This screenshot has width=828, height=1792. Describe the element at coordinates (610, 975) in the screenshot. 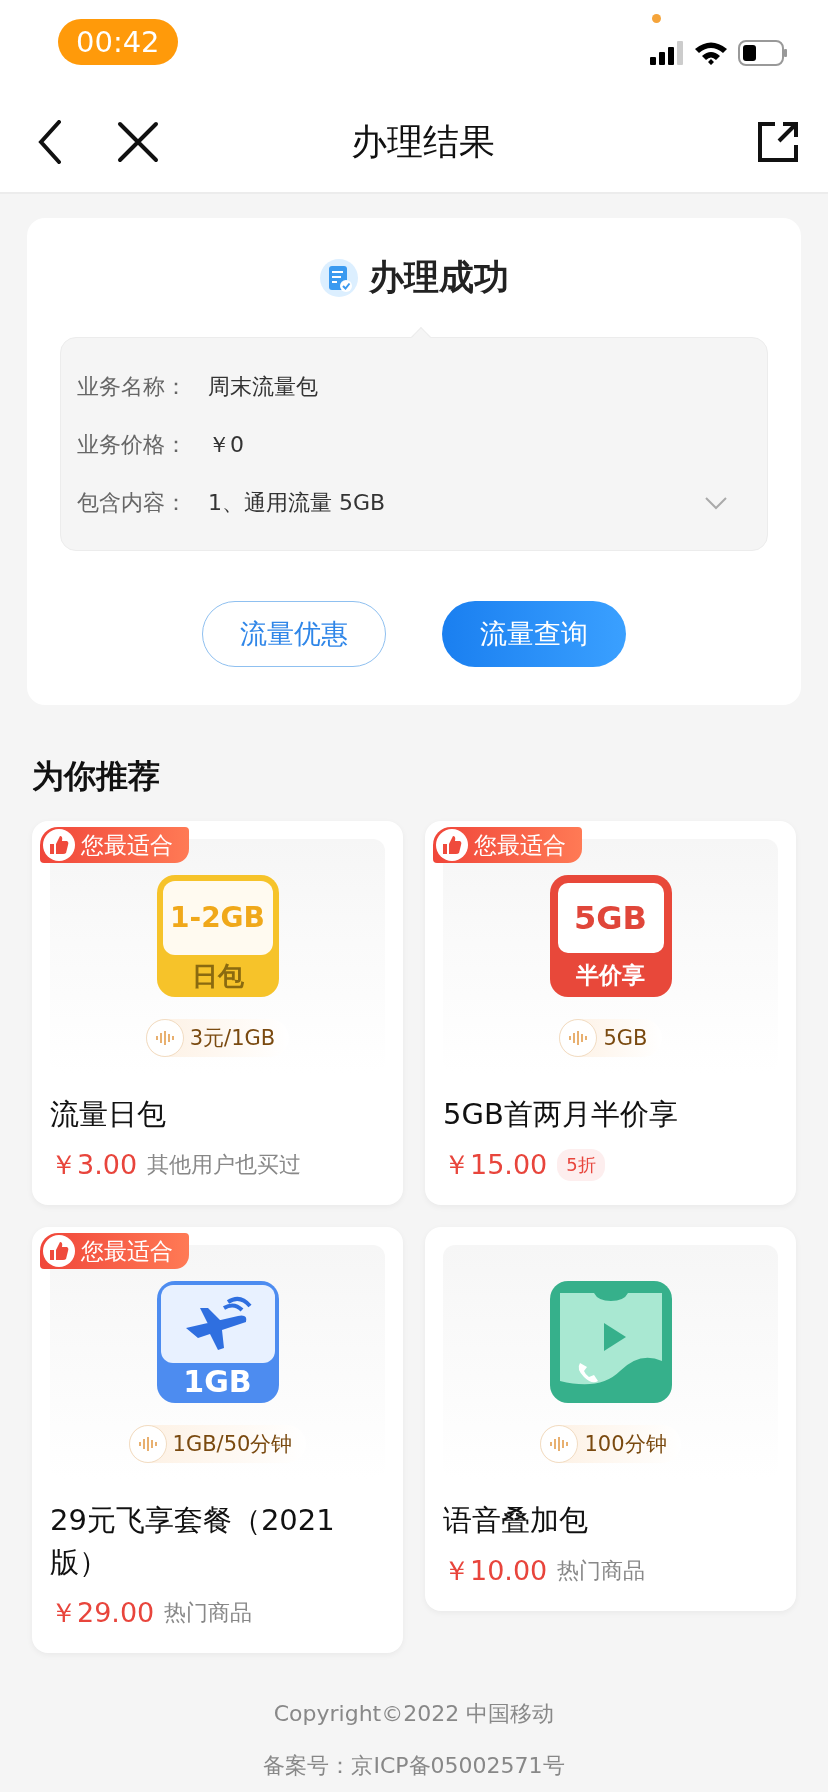

I see `icon-label: 半价享` at that location.